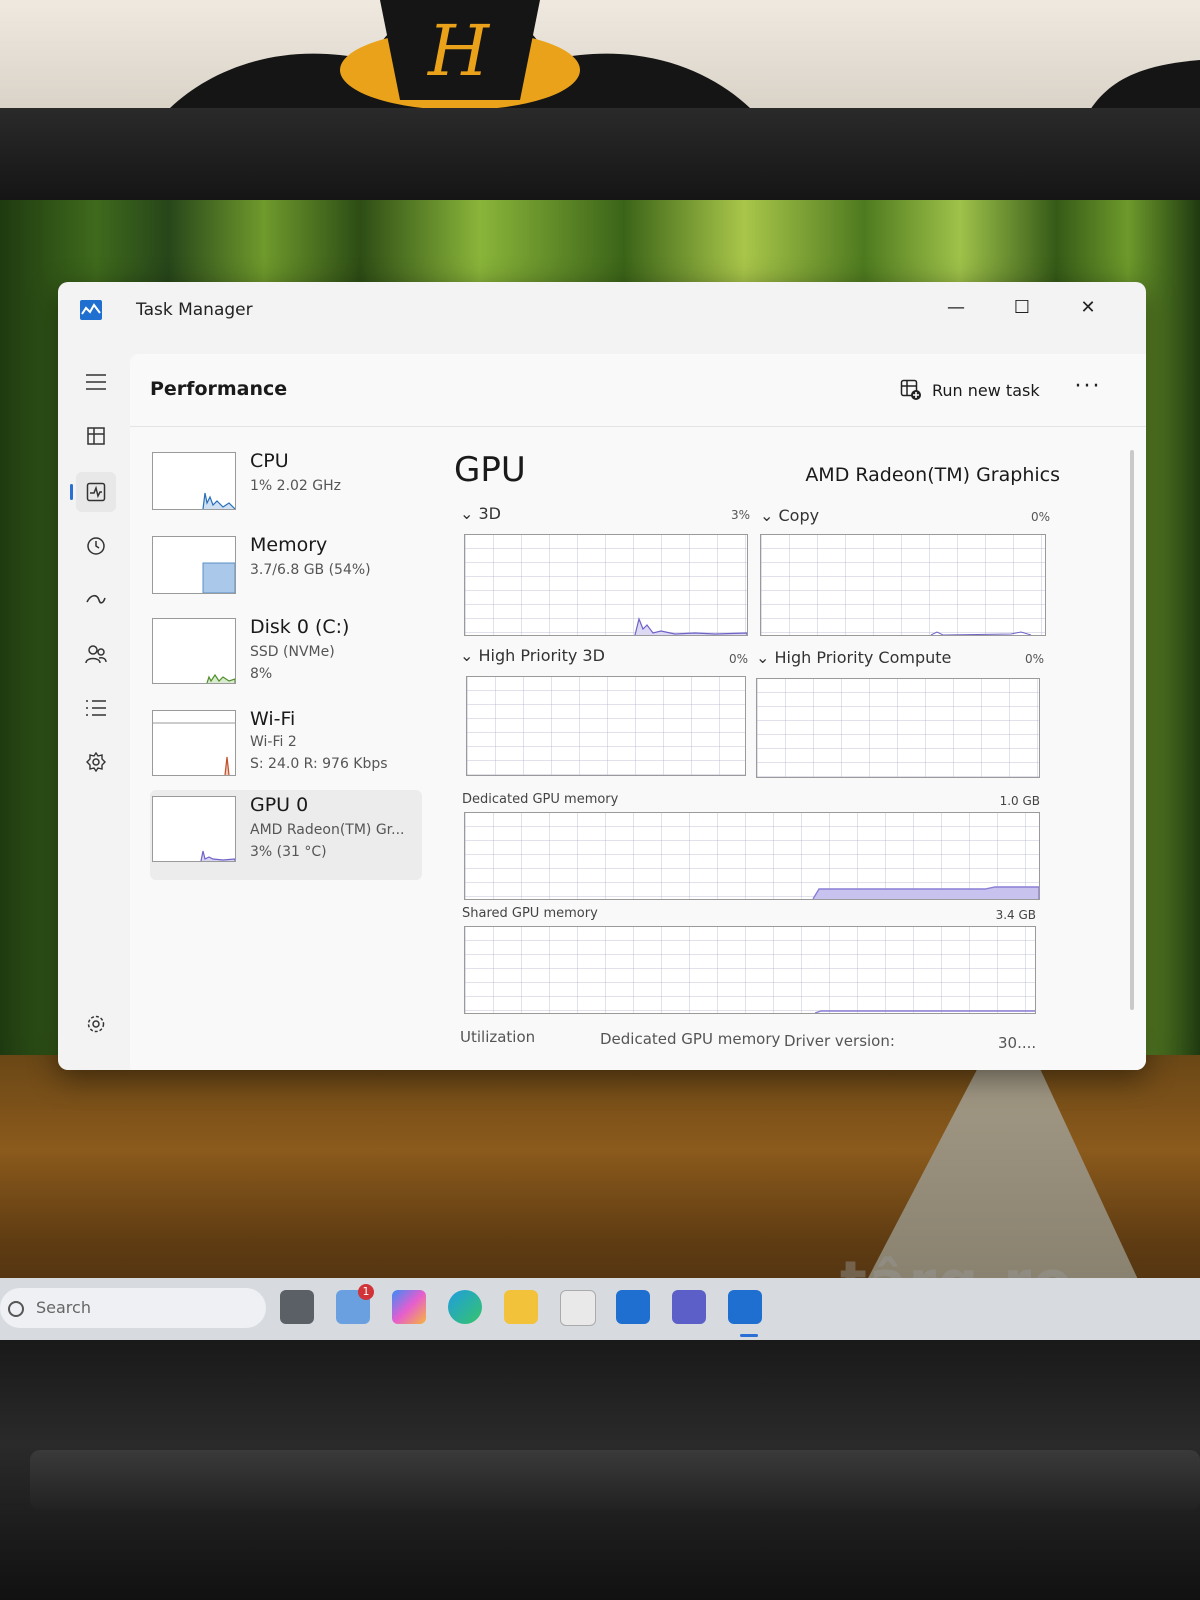 This screenshot has height=1600, width=1200. Describe the element at coordinates (292, 652) in the screenshot. I see `resource-detail: SSD (NVMe)` at that location.